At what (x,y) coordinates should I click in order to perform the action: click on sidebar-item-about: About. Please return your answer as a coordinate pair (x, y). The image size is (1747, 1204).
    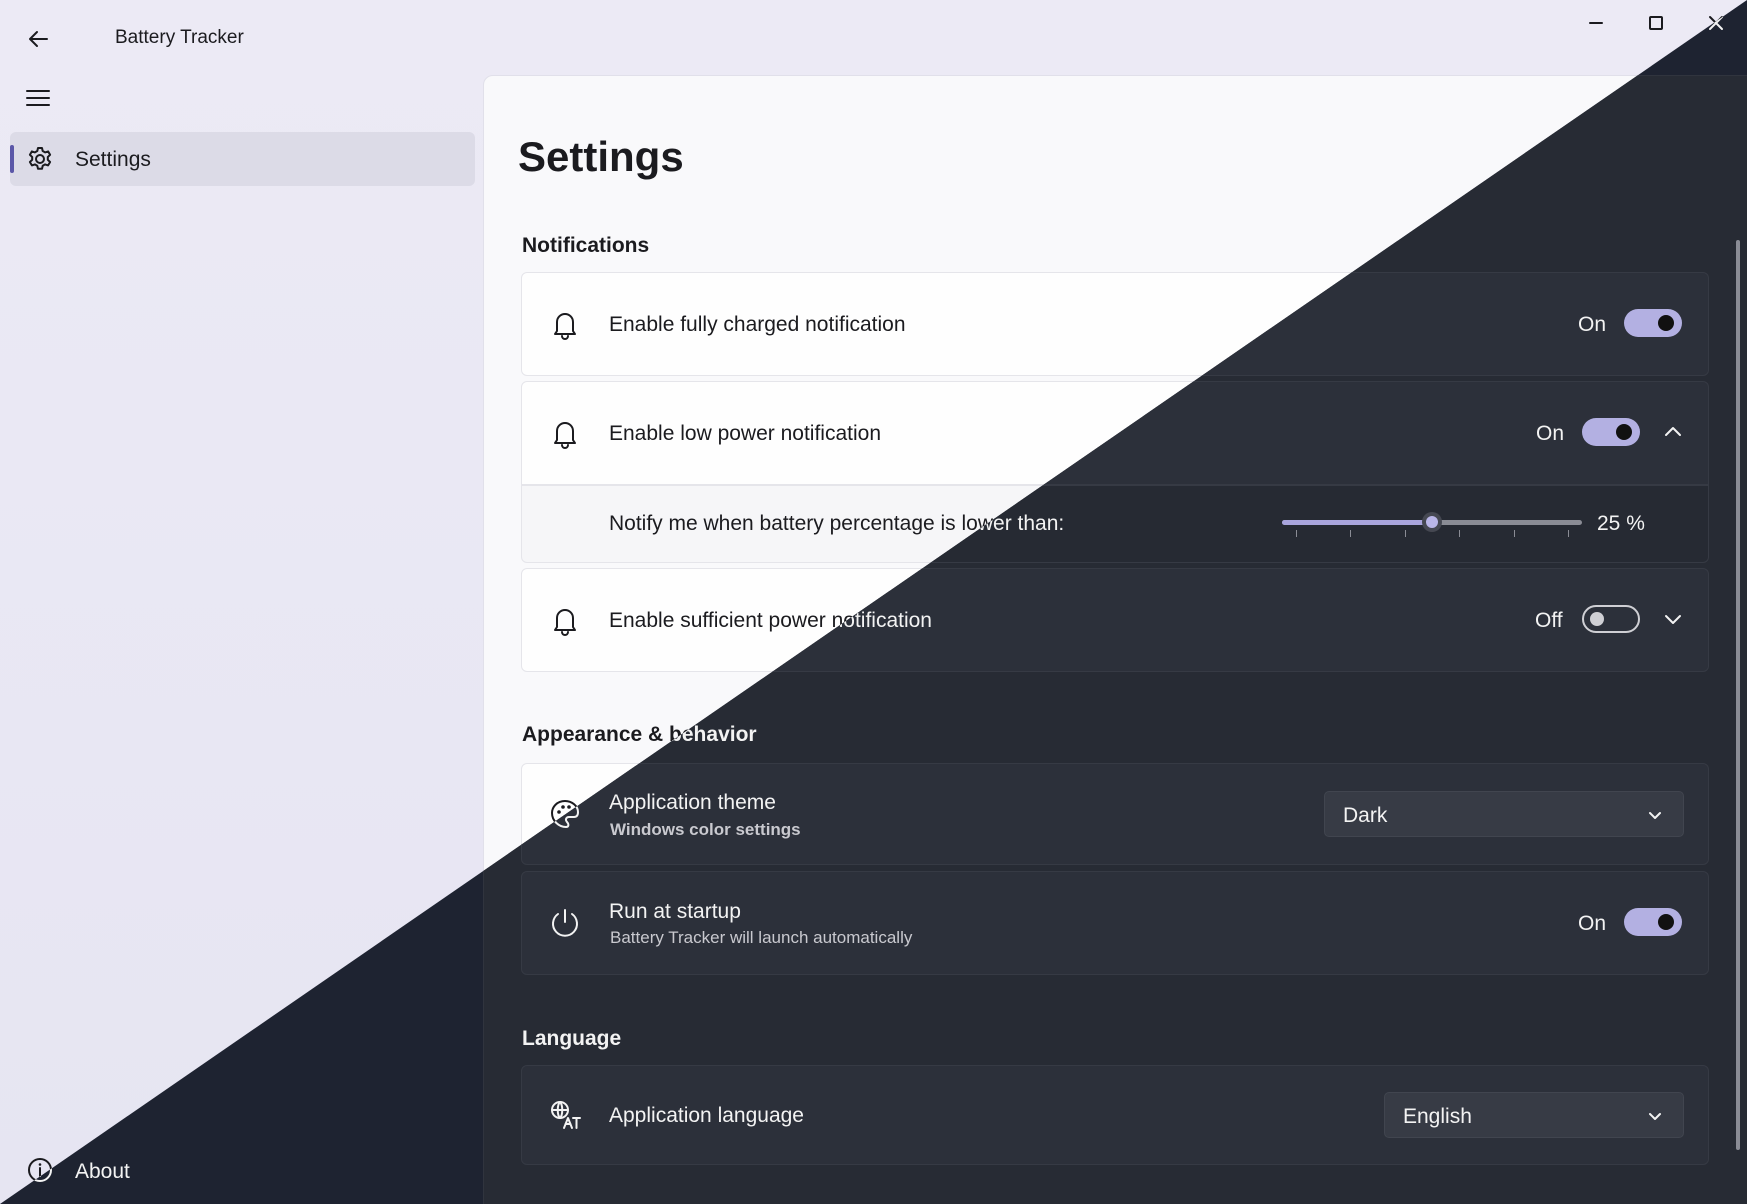
    Looking at the image, I should click on (242, 1171).